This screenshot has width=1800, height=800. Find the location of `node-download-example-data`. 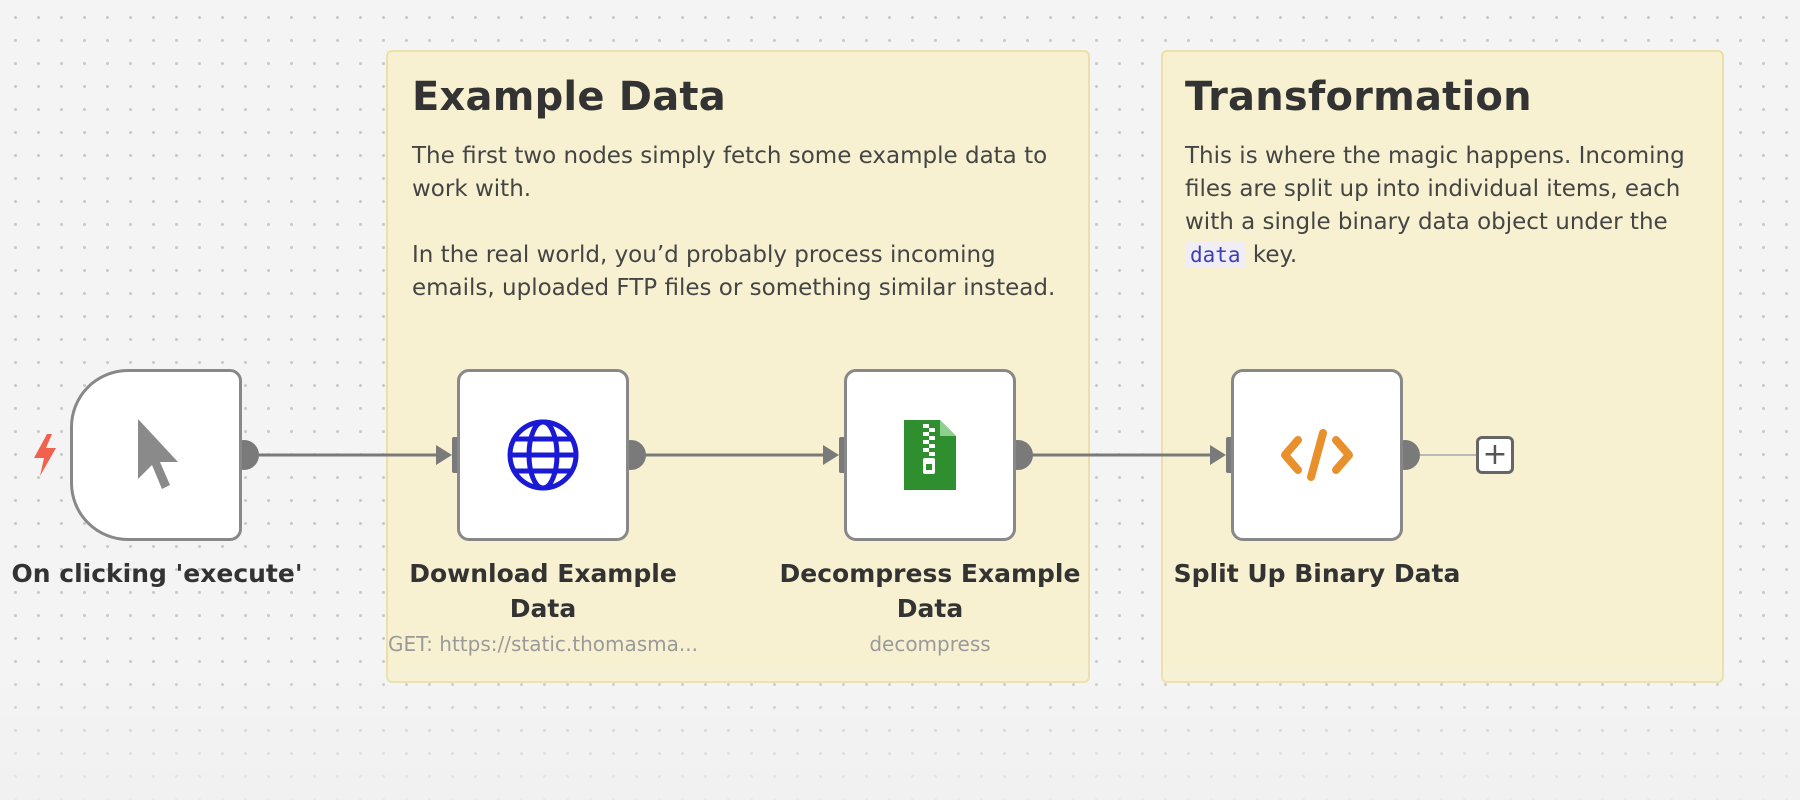

node-download-example-data is located at coordinates (543, 455).